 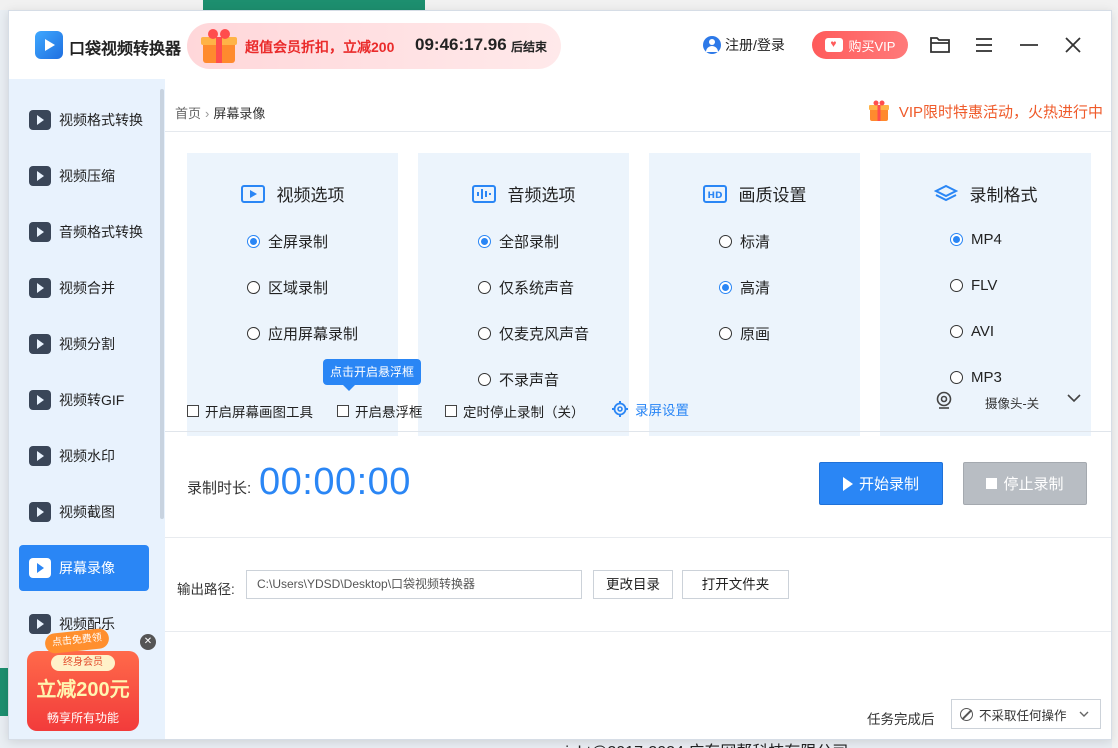 I want to click on sidebar-item-label: 屏幕录像, so click(x=87, y=568).